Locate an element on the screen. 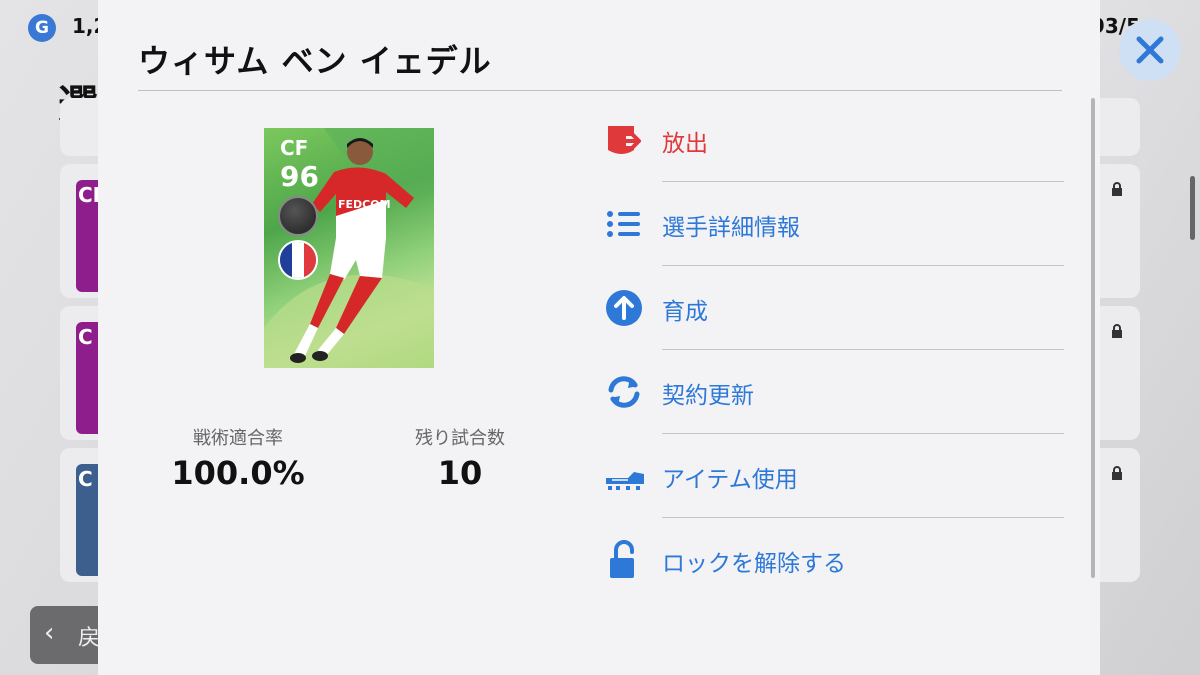 Image resolution: width=1200 pixels, height=675 pixels. close-button is located at coordinates (1150, 50).